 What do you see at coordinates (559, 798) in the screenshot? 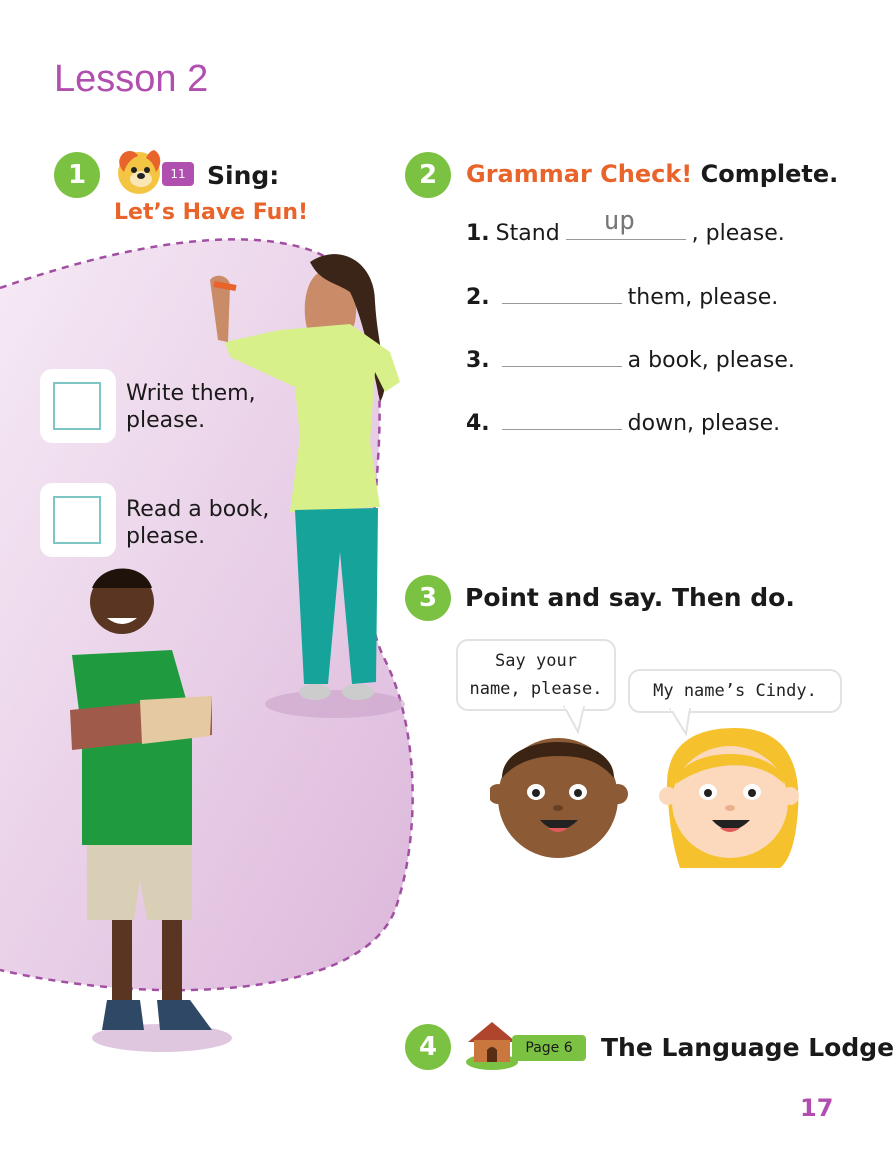
I see `boy-face-icon` at bounding box center [559, 798].